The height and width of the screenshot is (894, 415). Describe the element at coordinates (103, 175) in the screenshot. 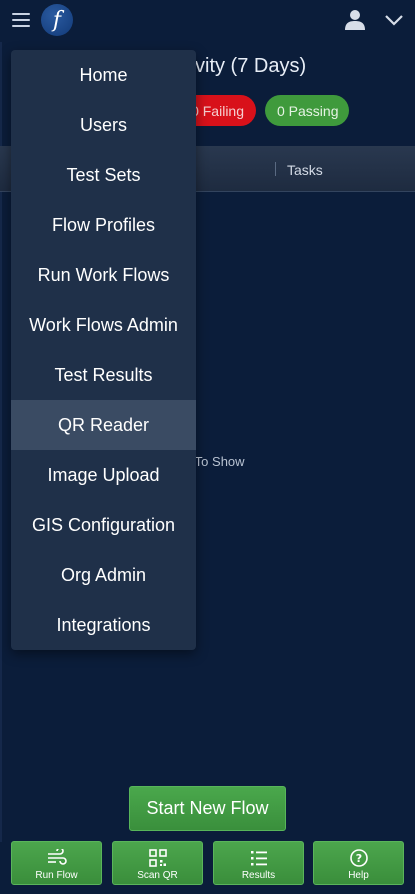

I see `menu-item-test-sets: Test Sets` at that location.